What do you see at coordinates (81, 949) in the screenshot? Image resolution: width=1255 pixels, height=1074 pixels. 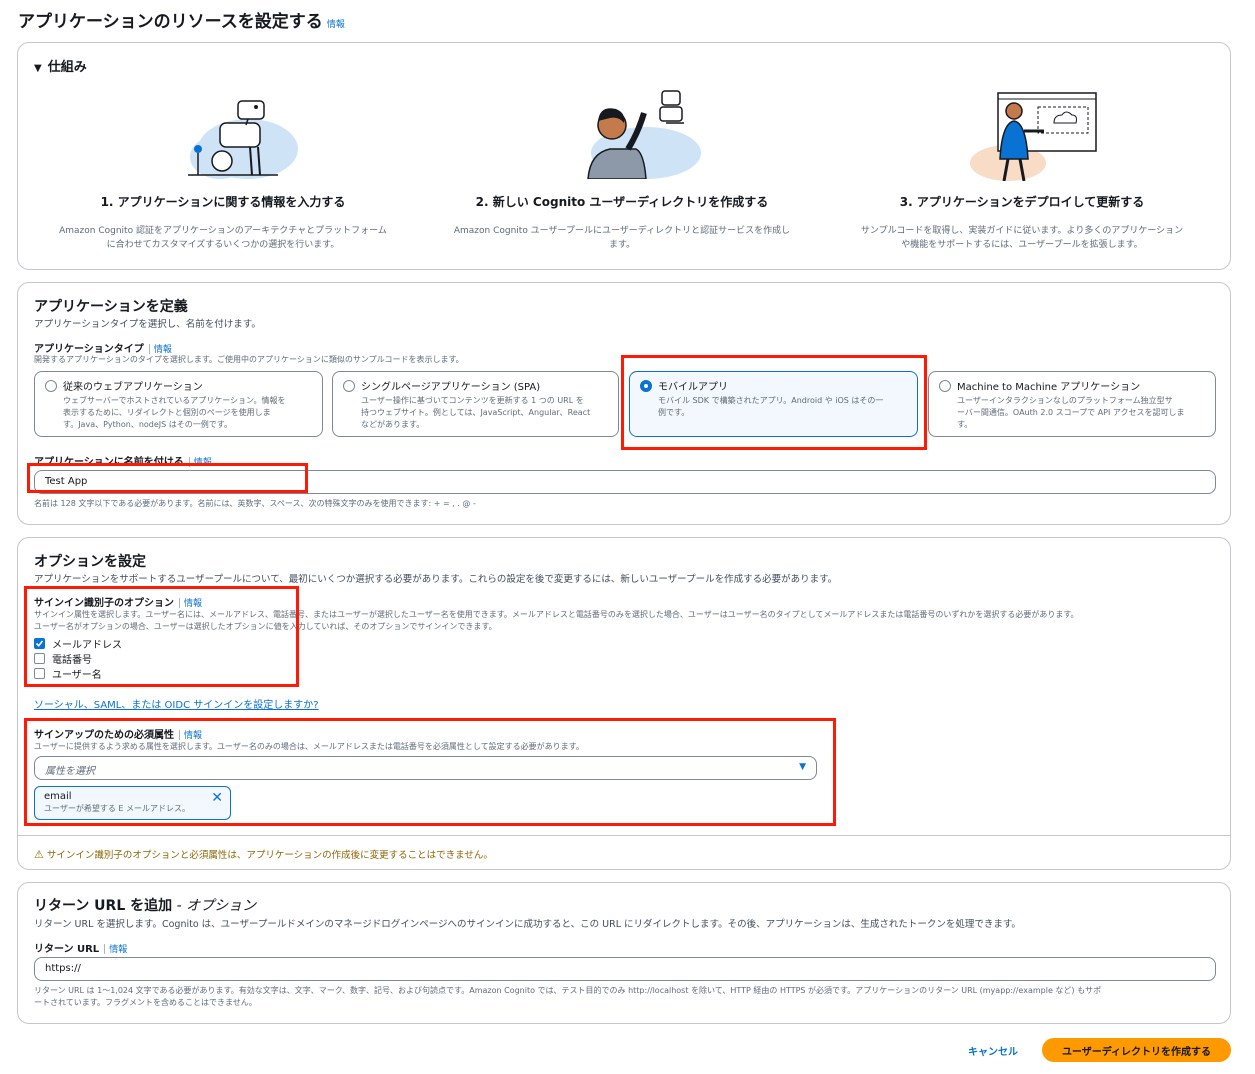 I see `return-url-label: リターン URL 情報` at bounding box center [81, 949].